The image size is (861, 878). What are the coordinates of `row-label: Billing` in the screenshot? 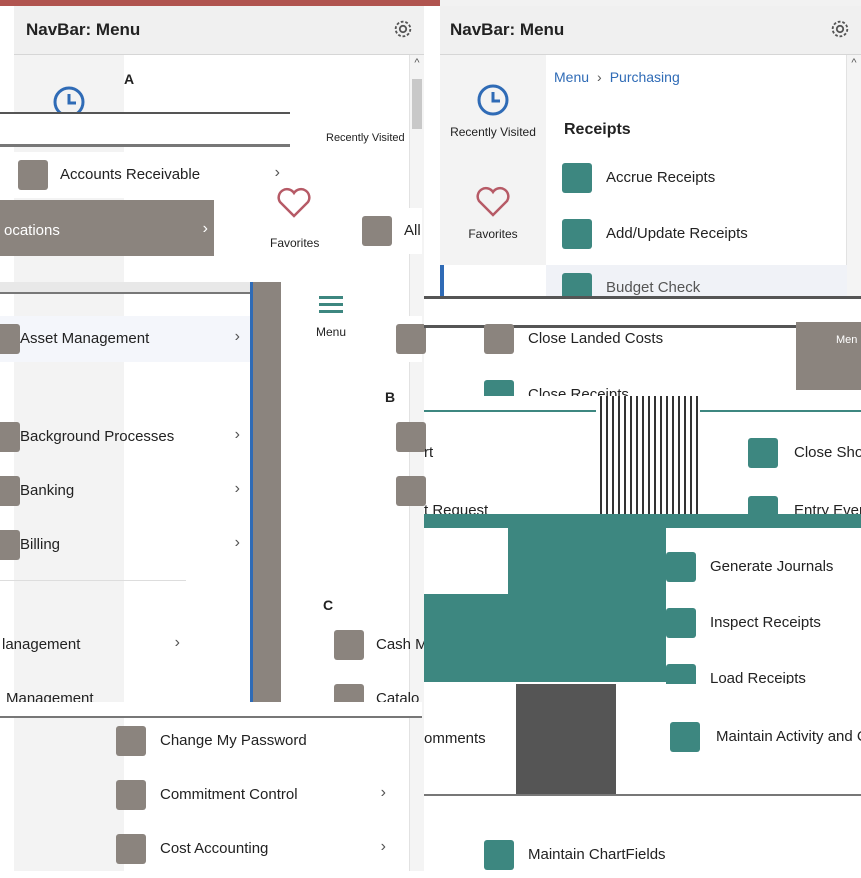 It's located at (40, 544).